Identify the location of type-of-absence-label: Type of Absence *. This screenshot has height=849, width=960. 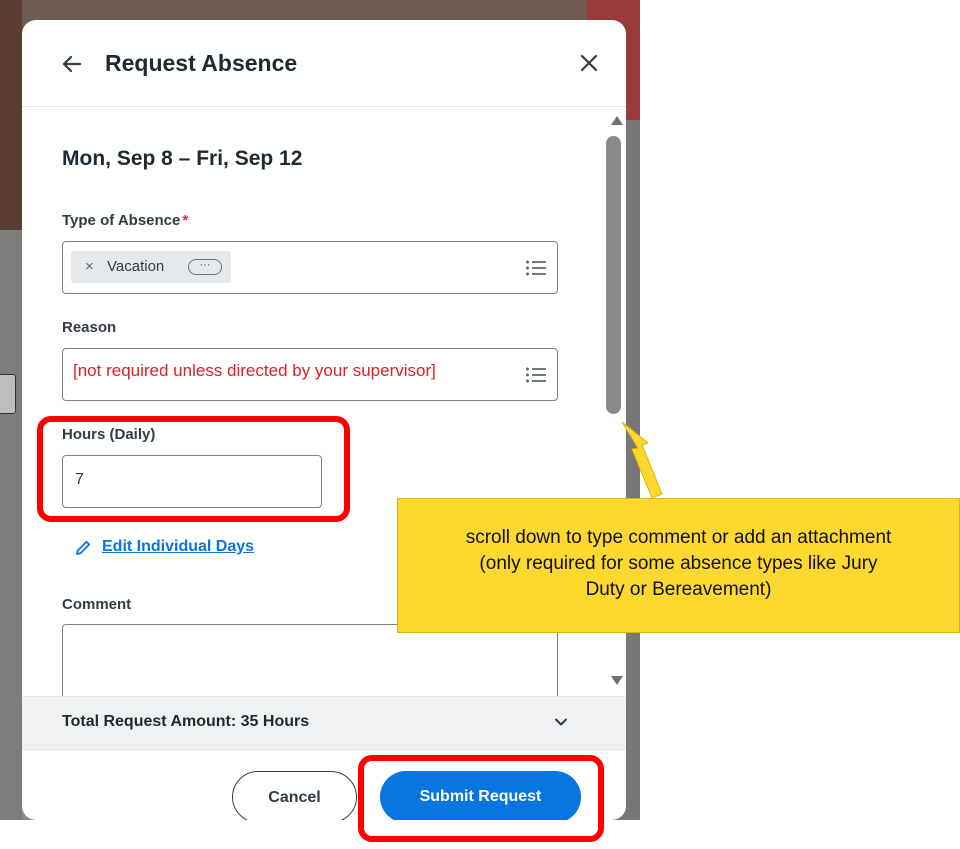
(125, 220).